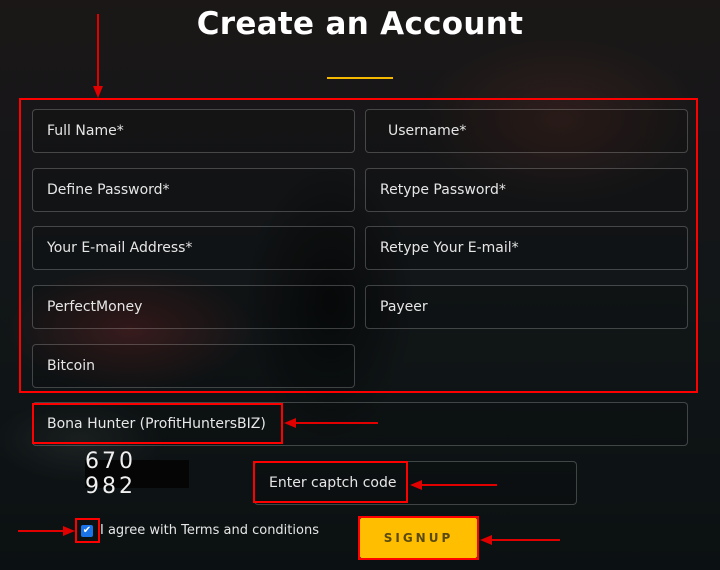  I want to click on full-name-field, so click(193, 131).